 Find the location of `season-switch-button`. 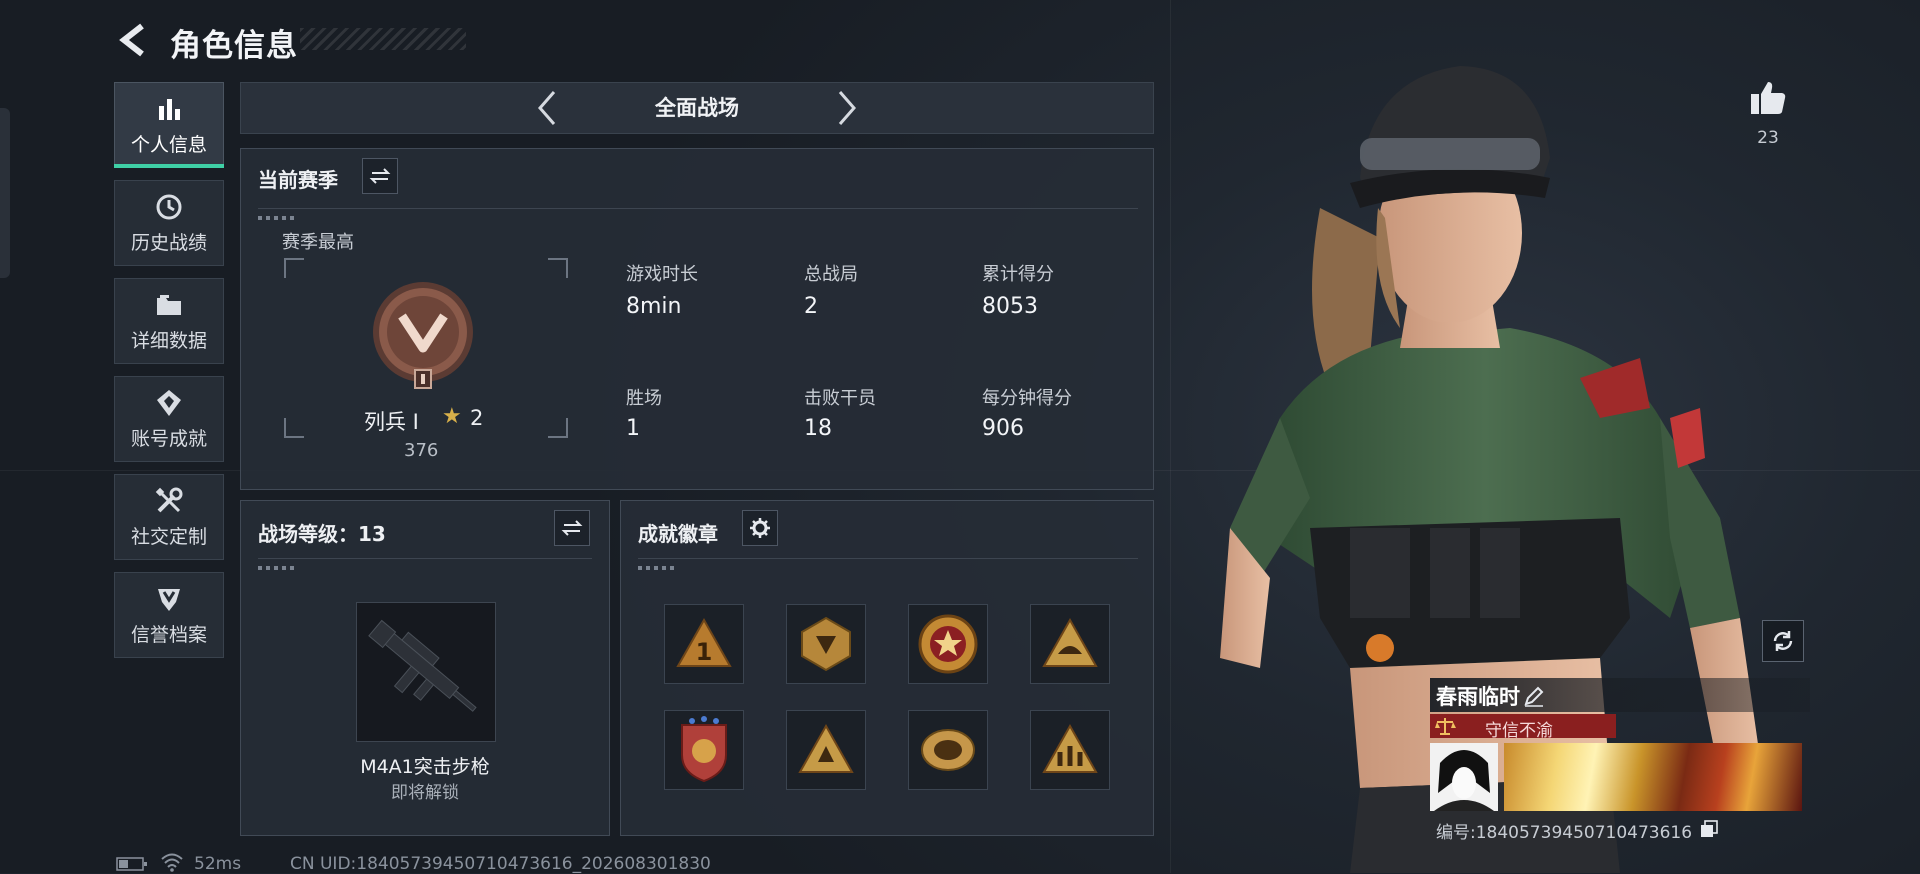

season-switch-button is located at coordinates (380, 176).